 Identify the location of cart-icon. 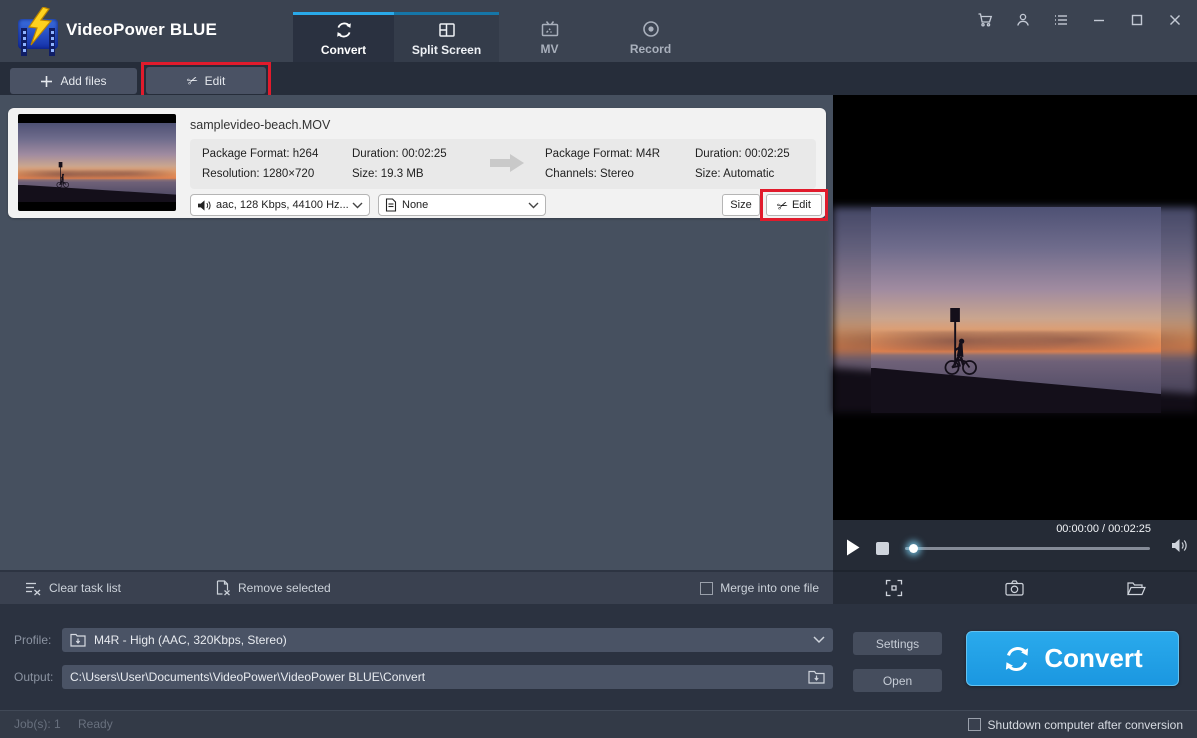
(985, 20).